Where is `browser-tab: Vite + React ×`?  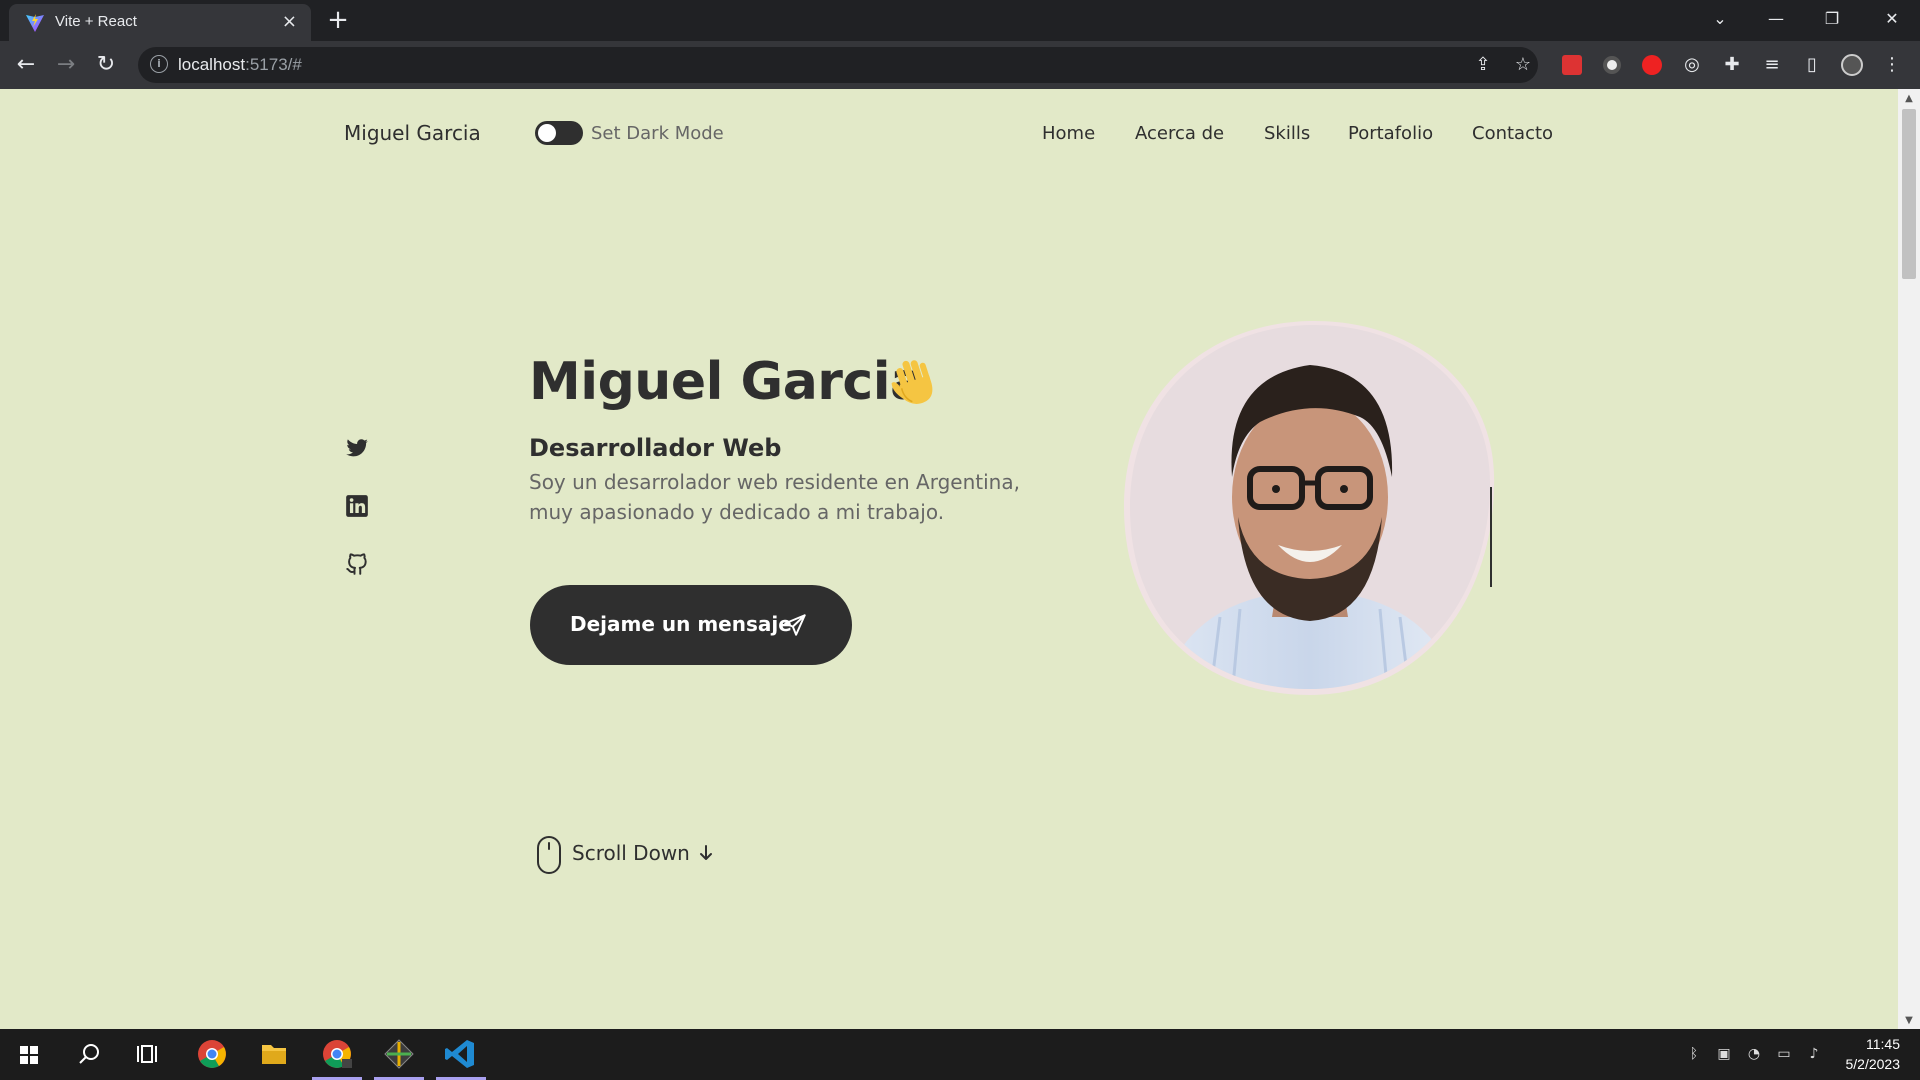 browser-tab: Vite + React × is located at coordinates (160, 22).